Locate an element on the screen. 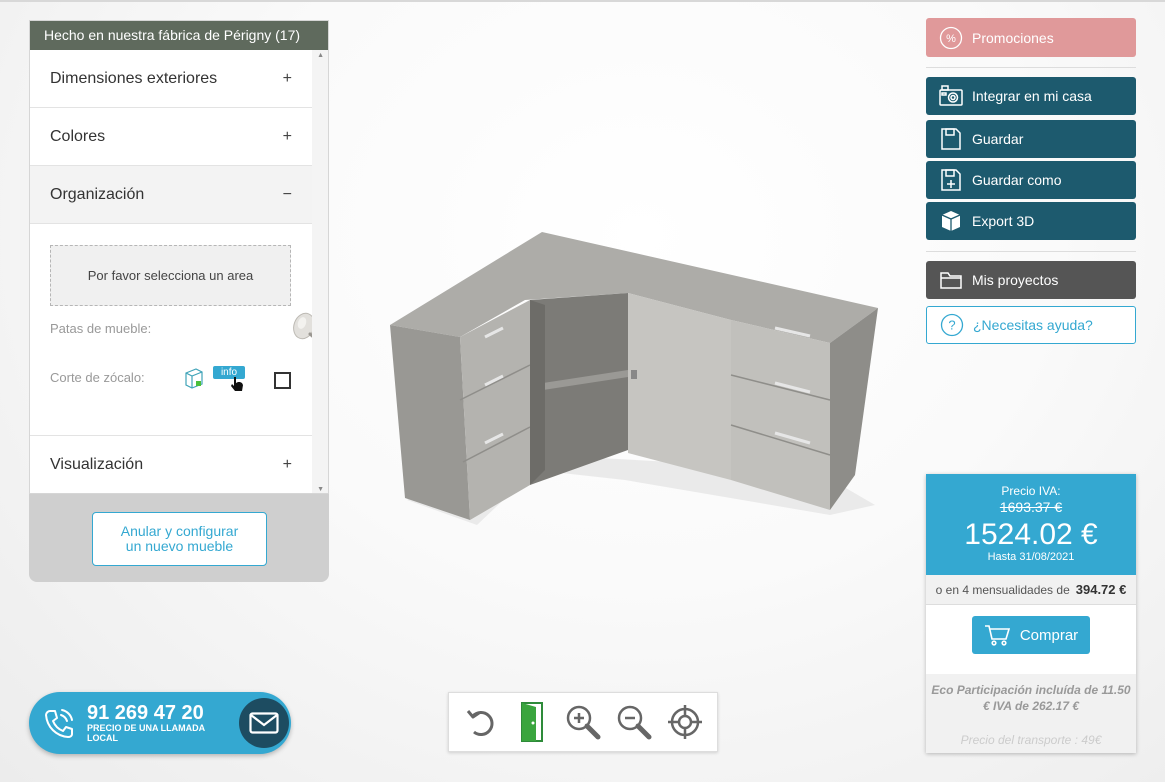 This screenshot has width=1165, height=782. integrate-label: Integrar en mi casa is located at coordinates (1032, 96).